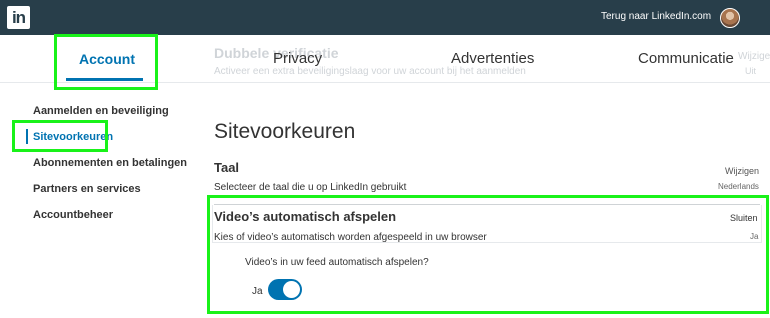 The image size is (770, 318). I want to click on avatar, so click(730, 18).